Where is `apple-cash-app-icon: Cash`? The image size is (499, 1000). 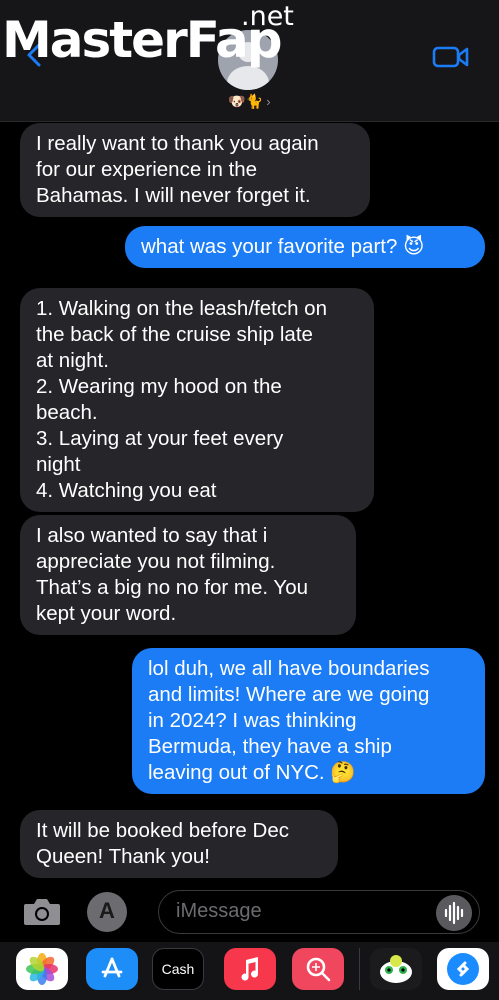
apple-cash-app-icon: Cash is located at coordinates (178, 969).